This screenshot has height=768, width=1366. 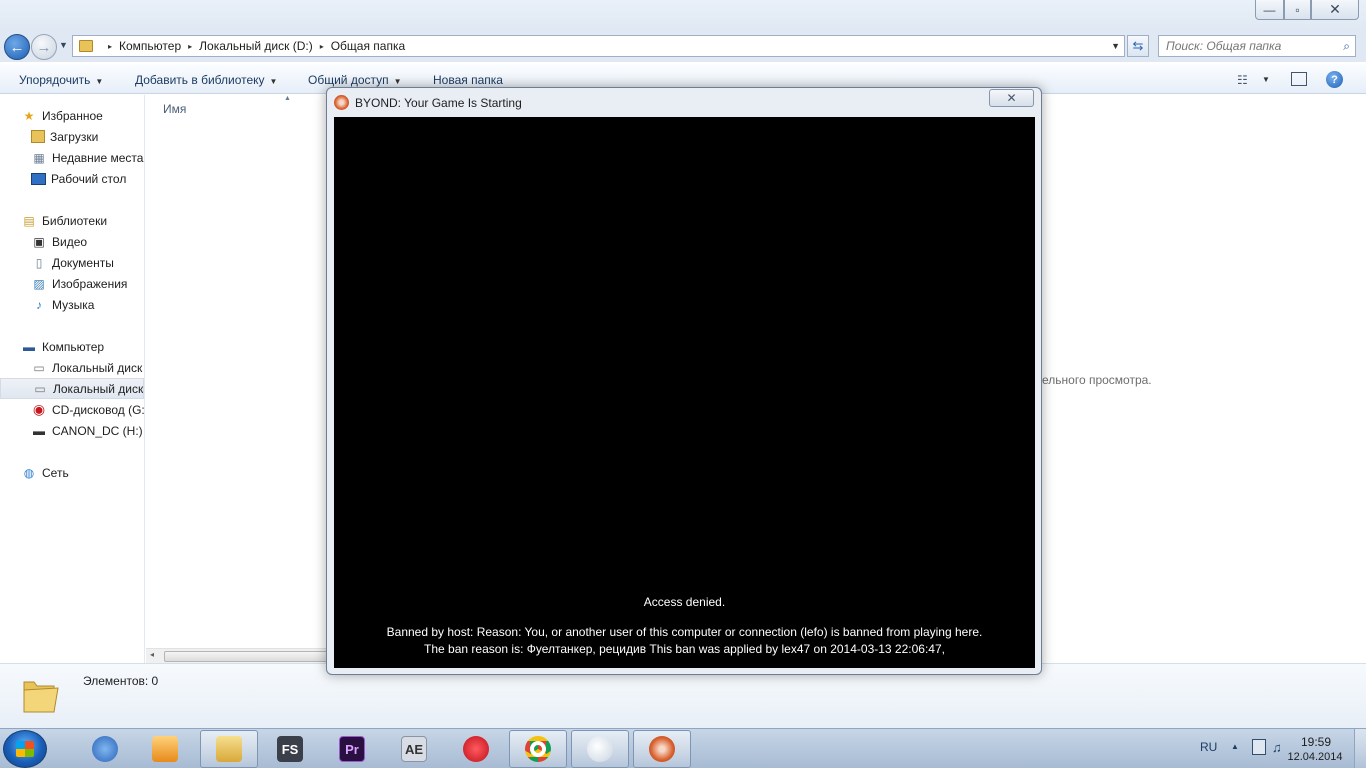 I want to click on sidebar-item-computer: ▬ Компьютер, so click(x=72, y=346).